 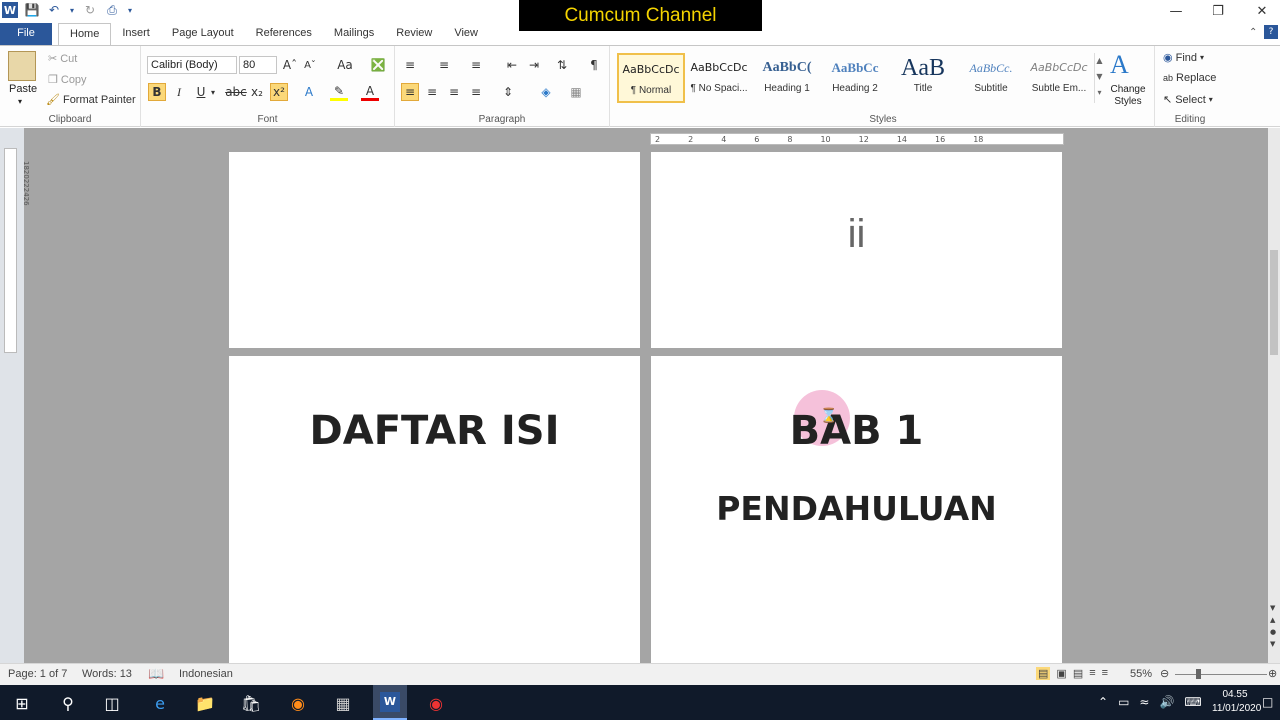 I want to click on highlight-color-icon: ✎, so click(x=339, y=92).